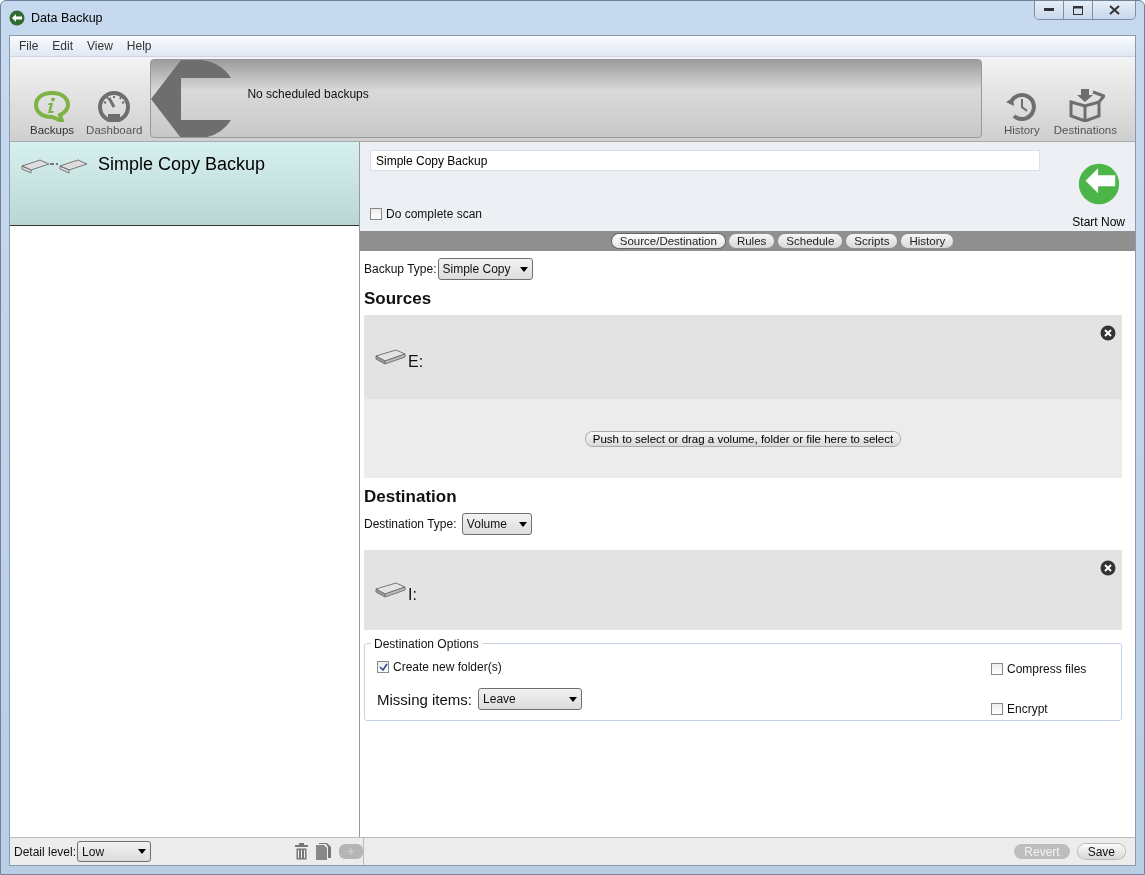  I want to click on minimize-button, so click(1049, 10).